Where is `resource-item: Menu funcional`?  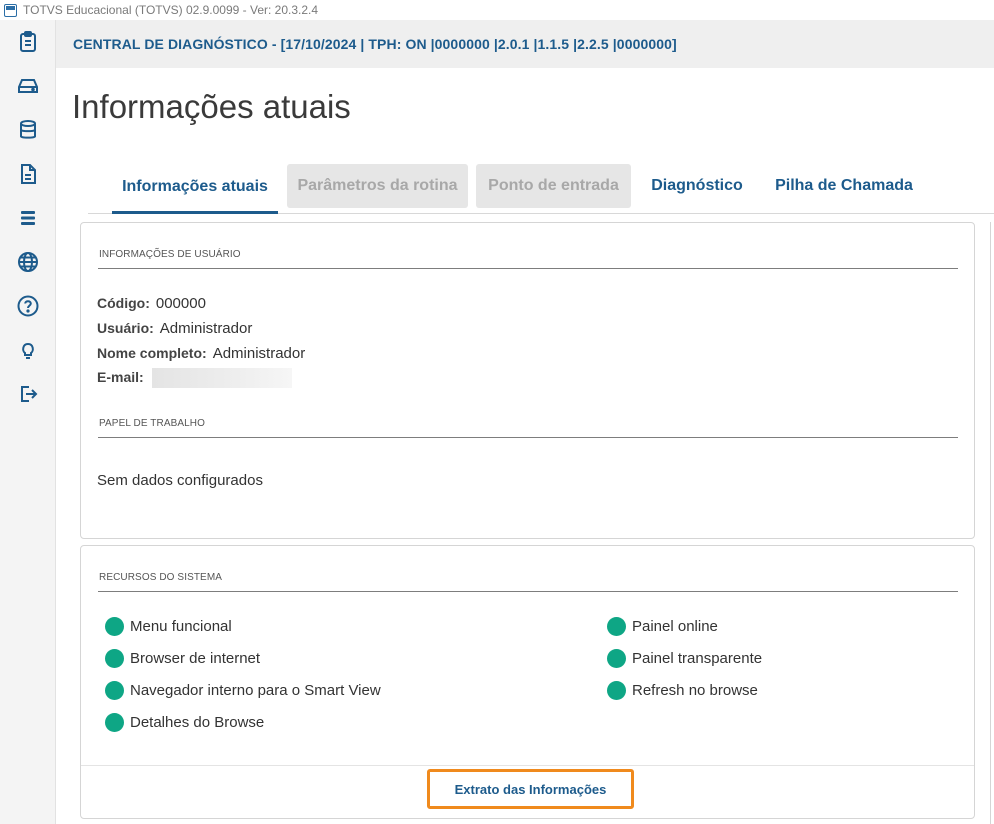
resource-item: Menu funcional is located at coordinates (168, 626).